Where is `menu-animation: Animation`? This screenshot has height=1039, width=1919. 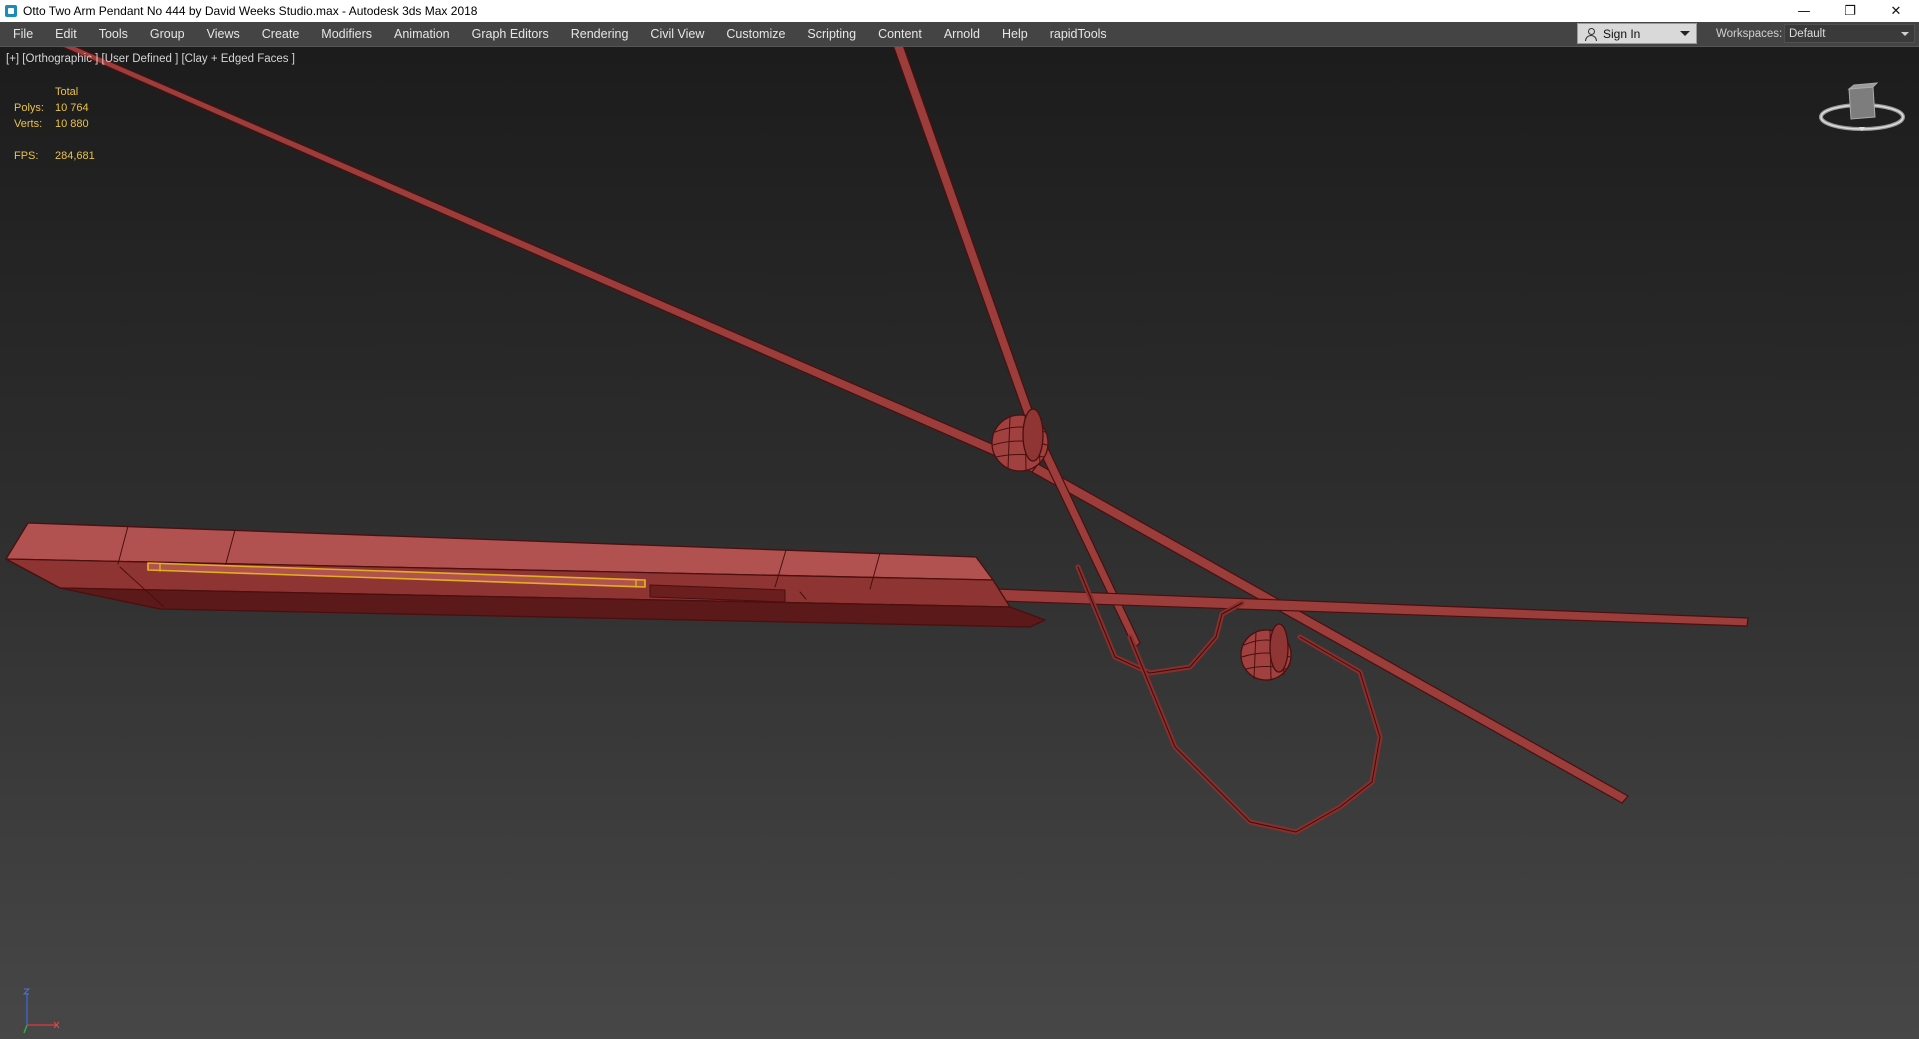 menu-animation: Animation is located at coordinates (422, 34).